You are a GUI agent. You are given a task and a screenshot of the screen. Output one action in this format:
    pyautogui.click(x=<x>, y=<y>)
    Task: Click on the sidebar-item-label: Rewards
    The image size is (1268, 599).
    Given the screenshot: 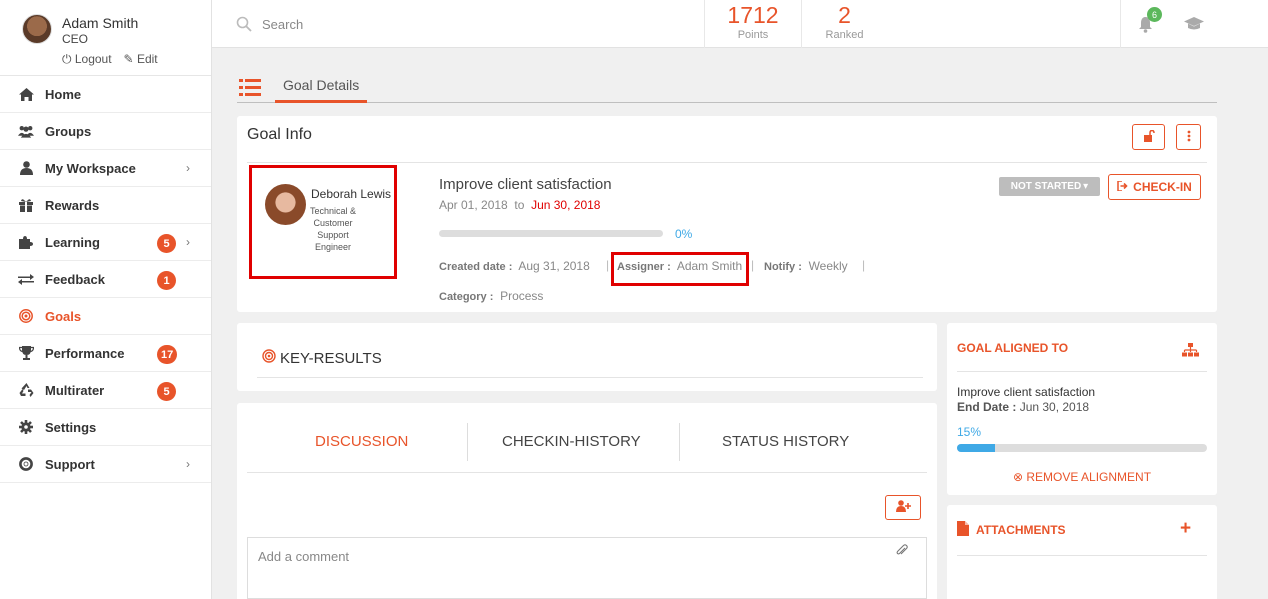 What is the action you would take?
    pyautogui.click(x=72, y=205)
    